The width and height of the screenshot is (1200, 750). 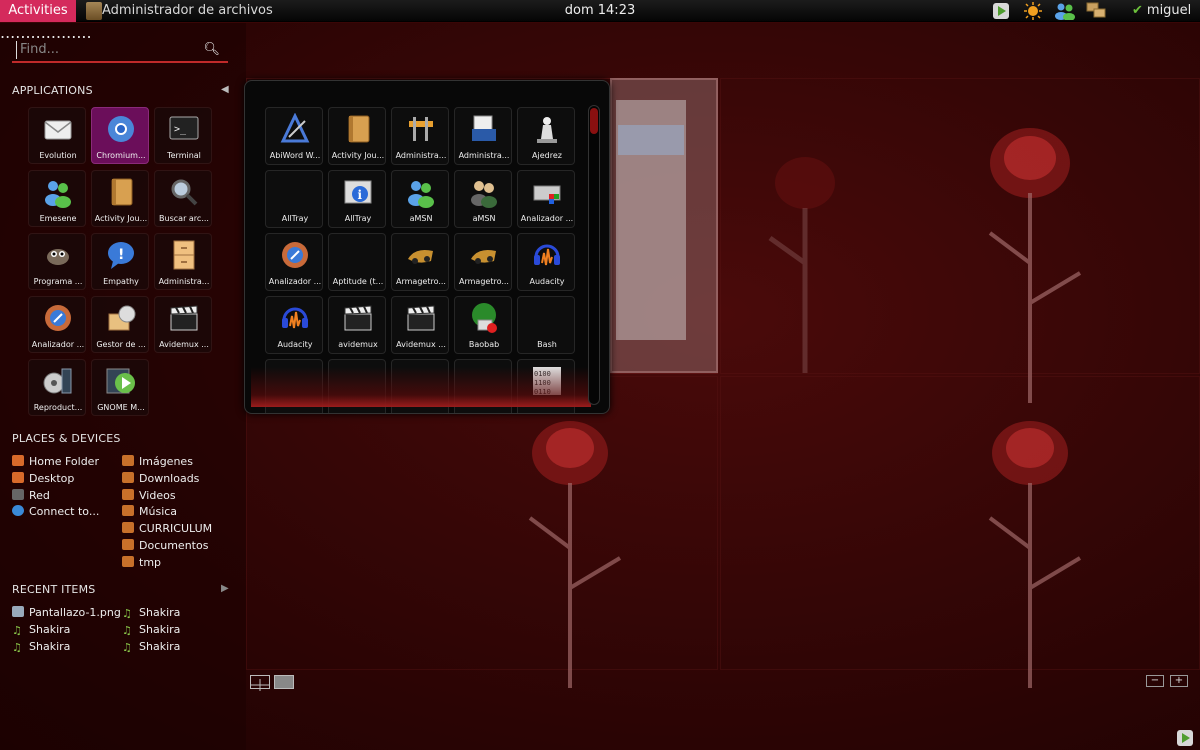 What do you see at coordinates (94, 11) in the screenshot?
I see `file-manager-icon` at bounding box center [94, 11].